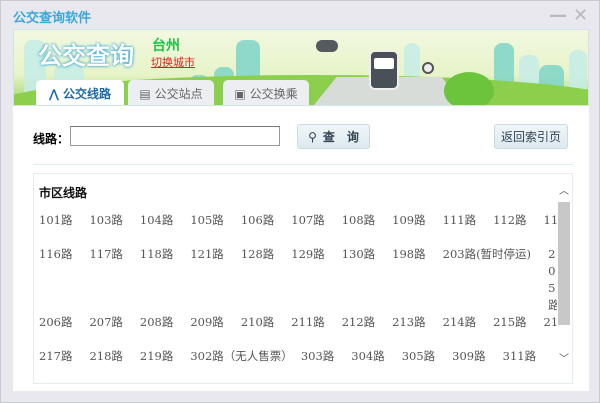 Image resolution: width=600 pixels, height=403 pixels. What do you see at coordinates (87, 94) in the screenshot?
I see `tab-label: 公交线路` at bounding box center [87, 94].